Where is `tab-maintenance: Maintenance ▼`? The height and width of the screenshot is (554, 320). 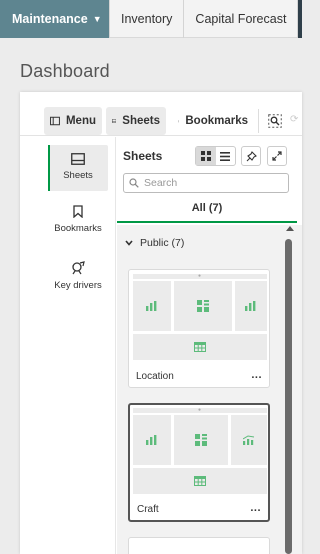 tab-maintenance: Maintenance ▼ is located at coordinates (55, 19).